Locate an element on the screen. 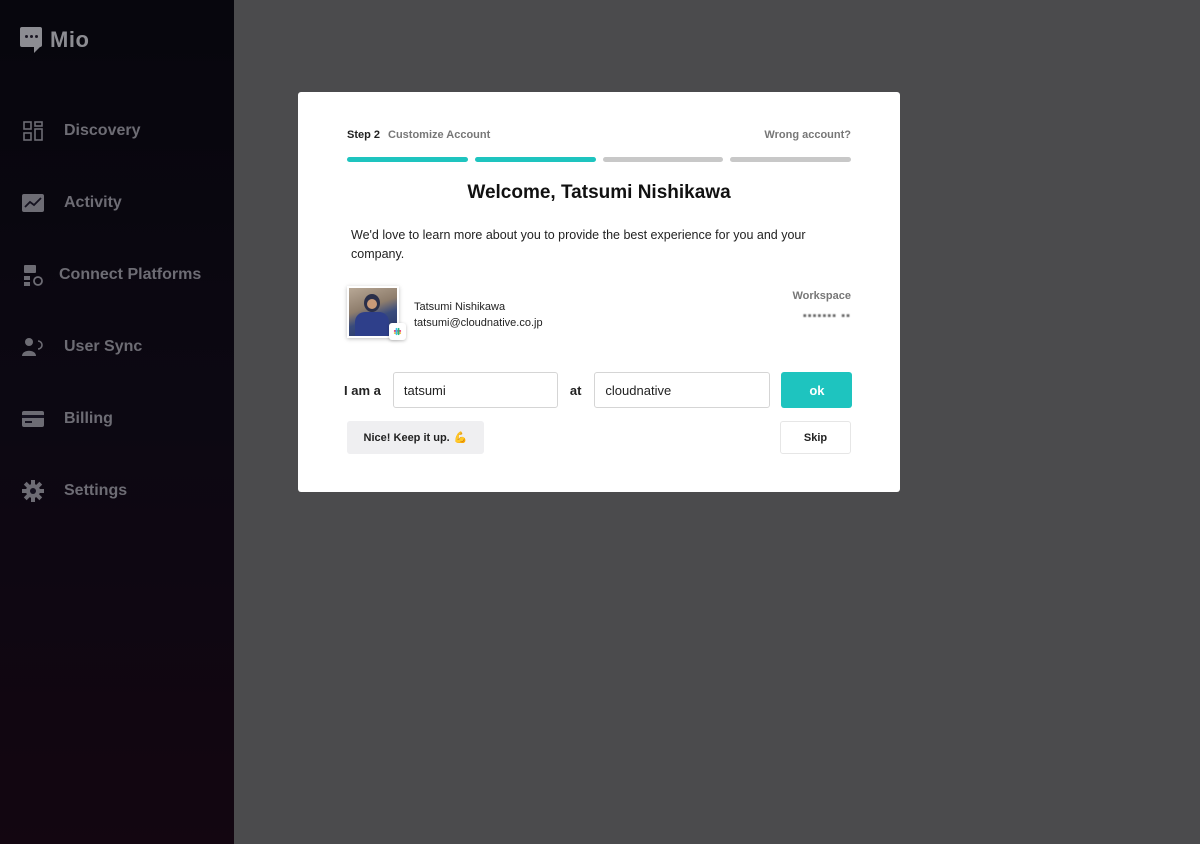  grid-icon is located at coordinates (33, 131).